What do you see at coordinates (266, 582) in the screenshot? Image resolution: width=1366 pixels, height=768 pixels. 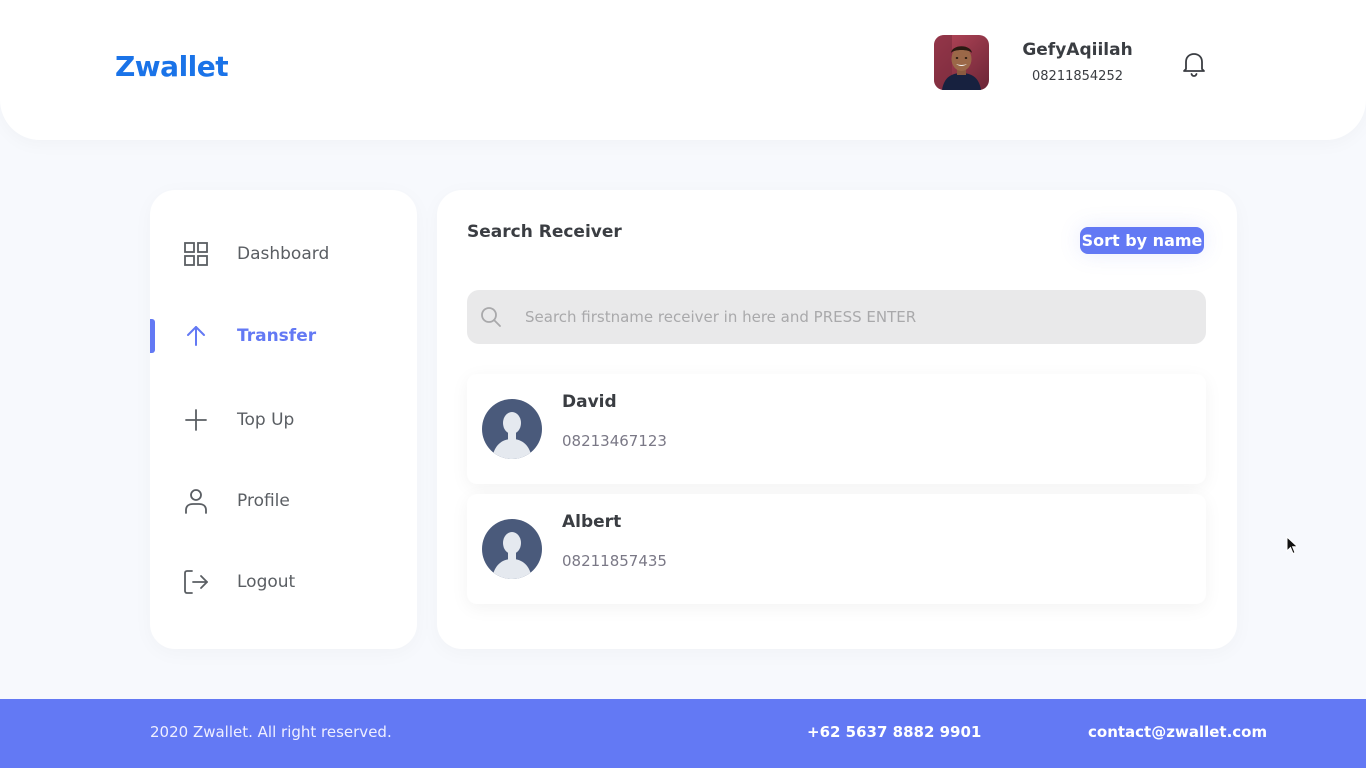 I see `sidebar-item-label: Logout` at bounding box center [266, 582].